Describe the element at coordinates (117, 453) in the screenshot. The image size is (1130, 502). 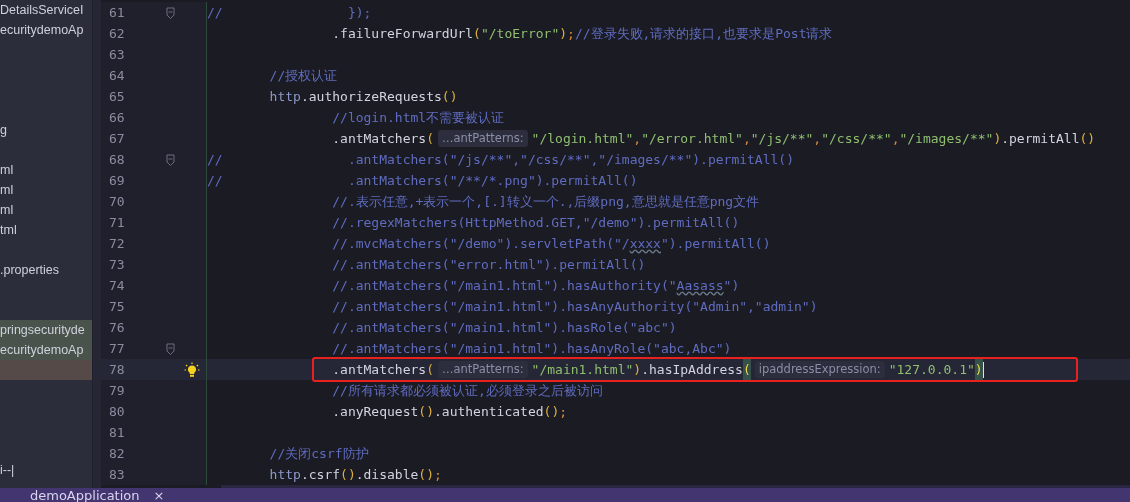
I see `line-number: 82` at that location.